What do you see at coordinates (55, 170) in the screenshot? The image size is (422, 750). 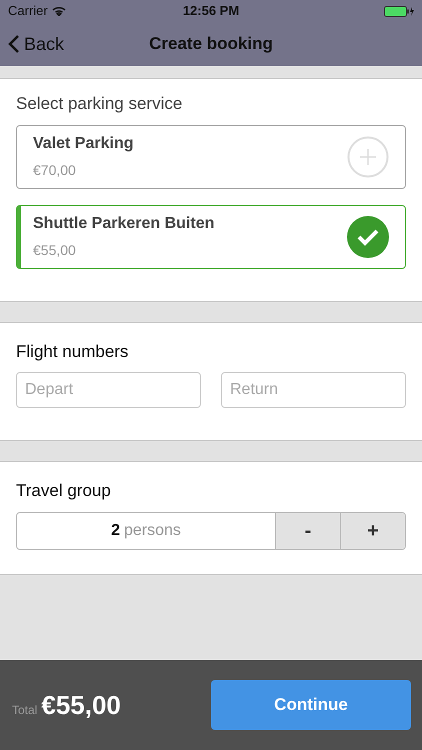 I see `service-price: €70,00` at bounding box center [55, 170].